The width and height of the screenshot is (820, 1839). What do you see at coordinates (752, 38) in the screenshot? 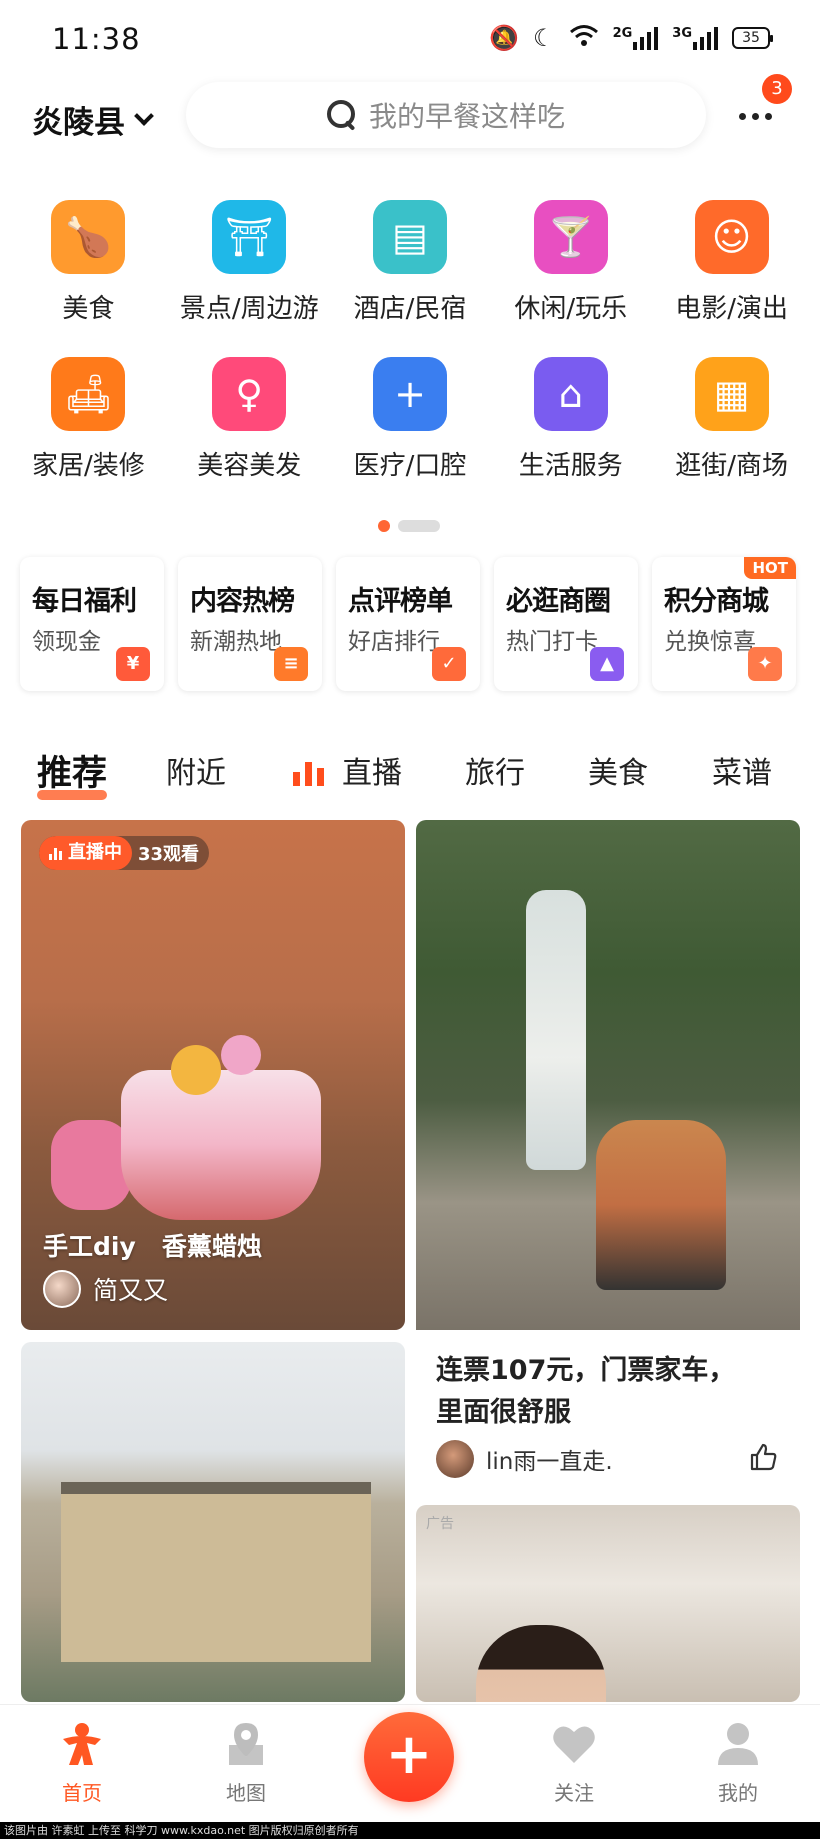
I see `battery-icon: 35` at bounding box center [752, 38].